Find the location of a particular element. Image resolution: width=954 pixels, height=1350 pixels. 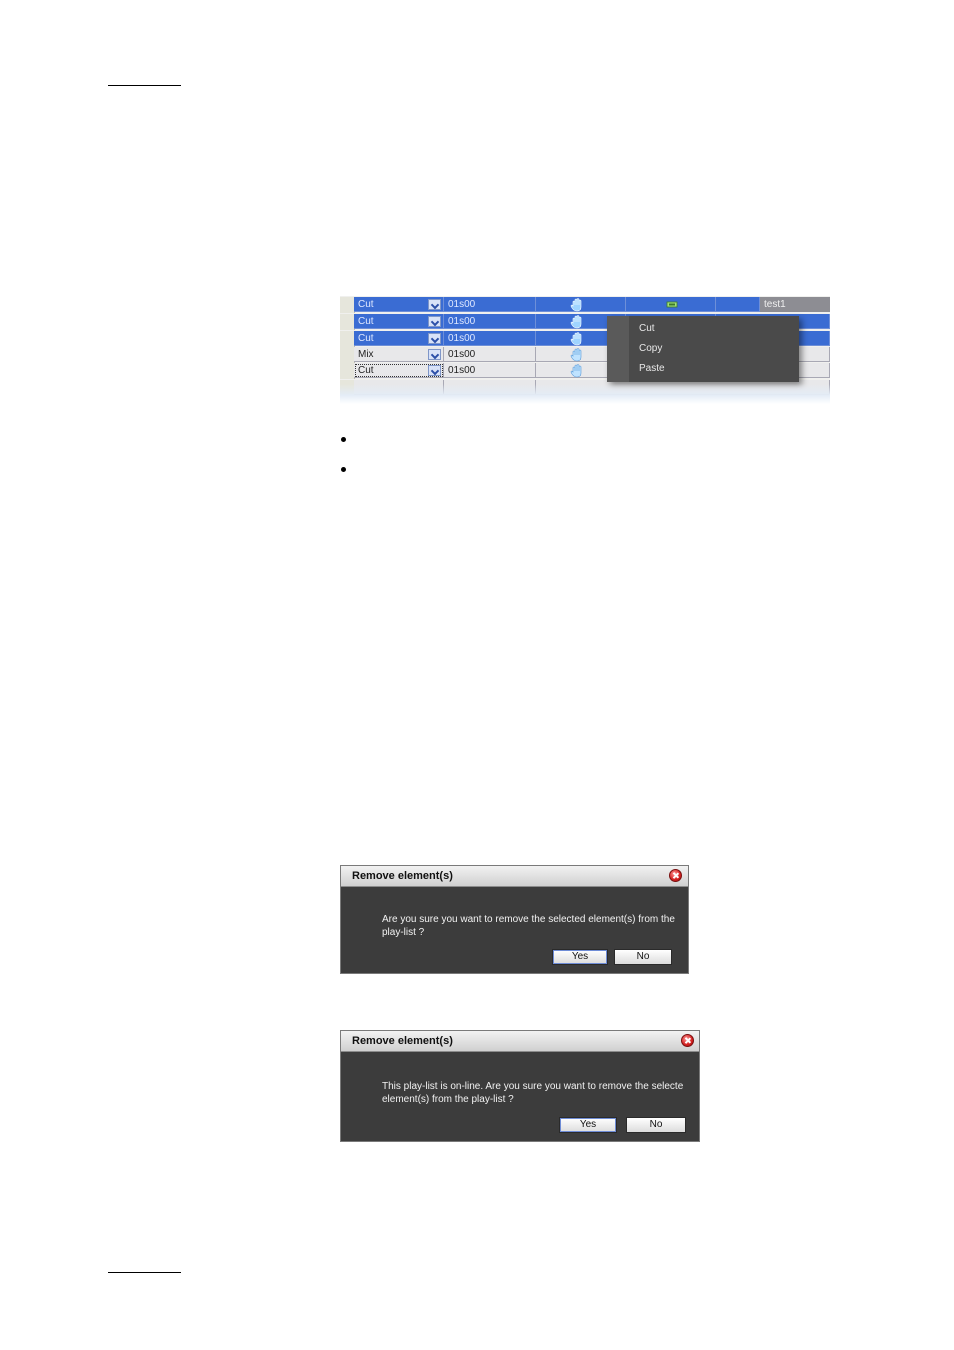

context-menu: Cut Copy Paste is located at coordinates (703, 349).